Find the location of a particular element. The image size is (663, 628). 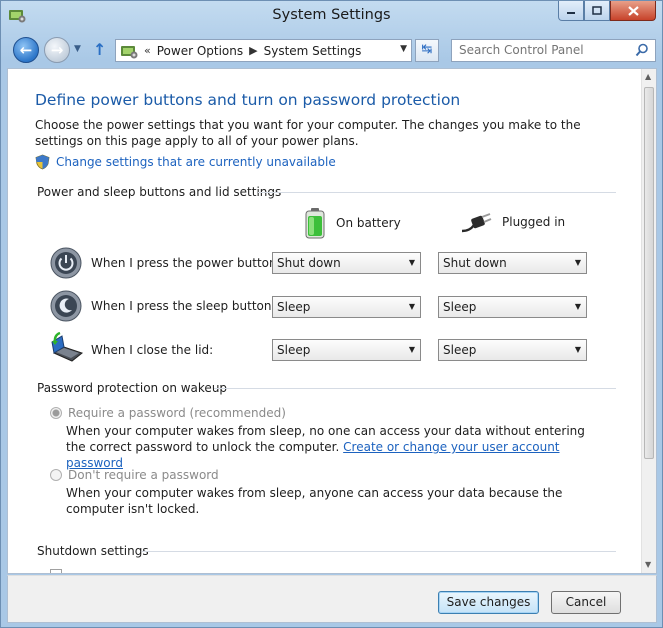

sleep-button-plugged-value: Sleep is located at coordinates (460, 307).